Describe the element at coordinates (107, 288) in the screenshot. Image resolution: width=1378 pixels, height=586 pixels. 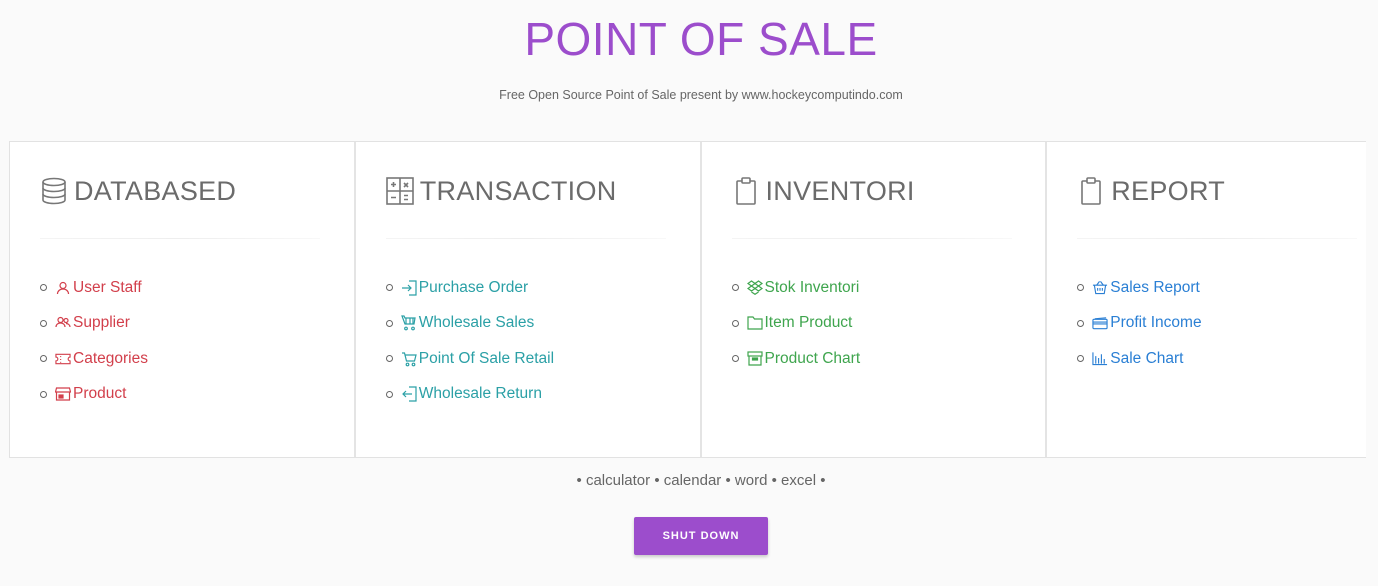
I see `menu-link: User Staff` at that location.